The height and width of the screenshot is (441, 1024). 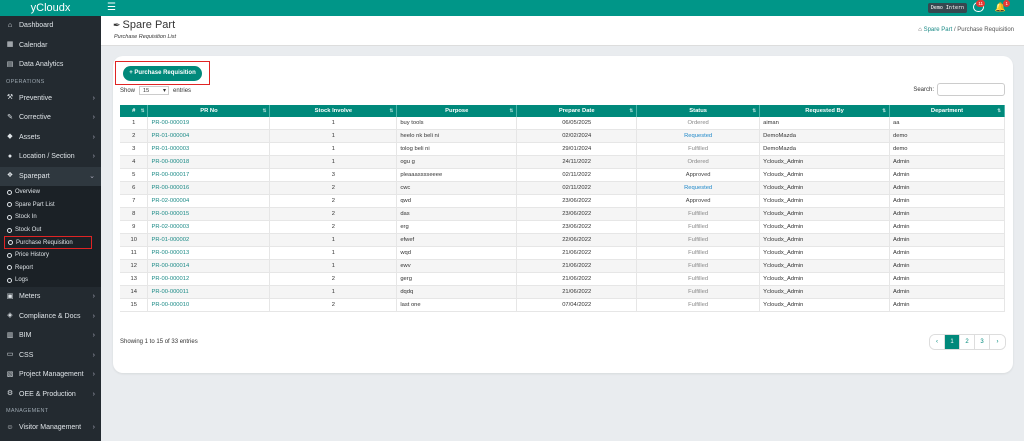 What do you see at coordinates (209, 292) in the screenshot?
I see `pr-link: PR-00-000011` at bounding box center [209, 292].